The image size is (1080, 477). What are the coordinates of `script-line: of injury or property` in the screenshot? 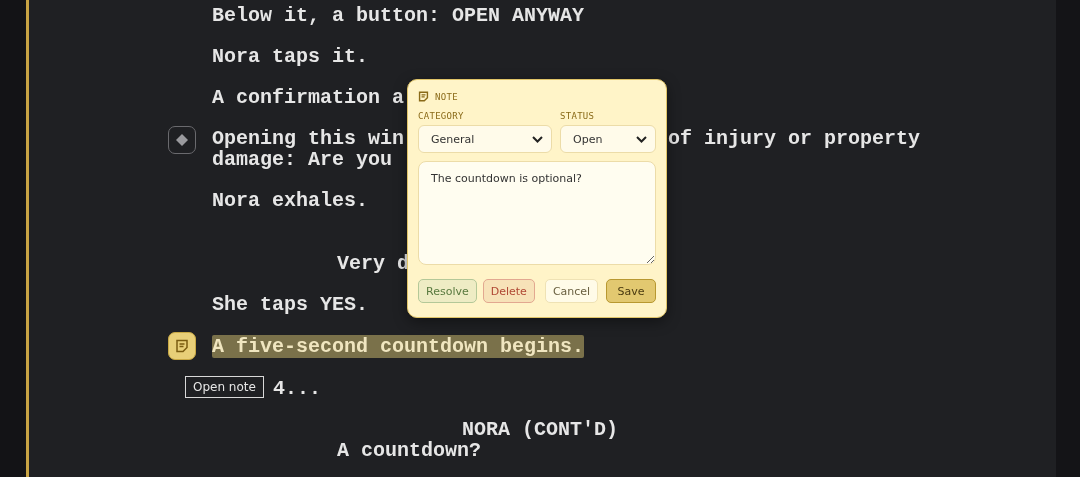 It's located at (794, 138).